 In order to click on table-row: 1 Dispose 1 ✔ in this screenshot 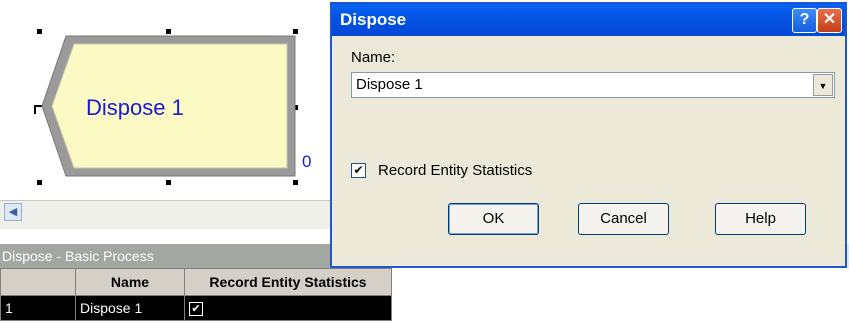, I will do `click(196, 308)`.